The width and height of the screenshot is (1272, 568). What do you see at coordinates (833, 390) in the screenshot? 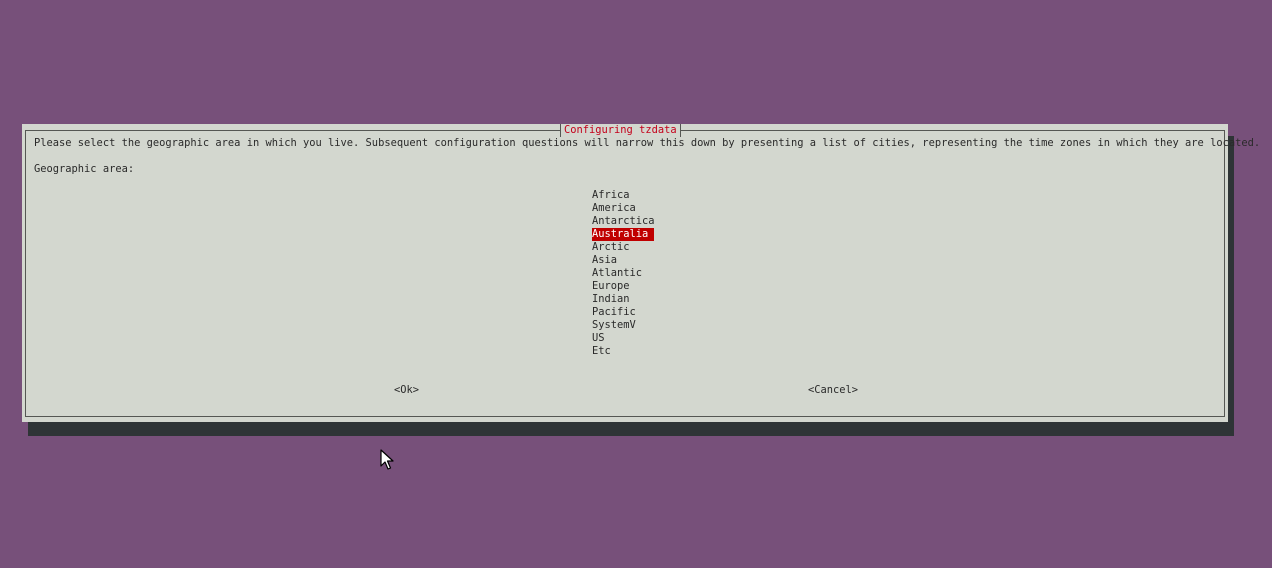
I see `cancel-button: <Cancel>` at bounding box center [833, 390].